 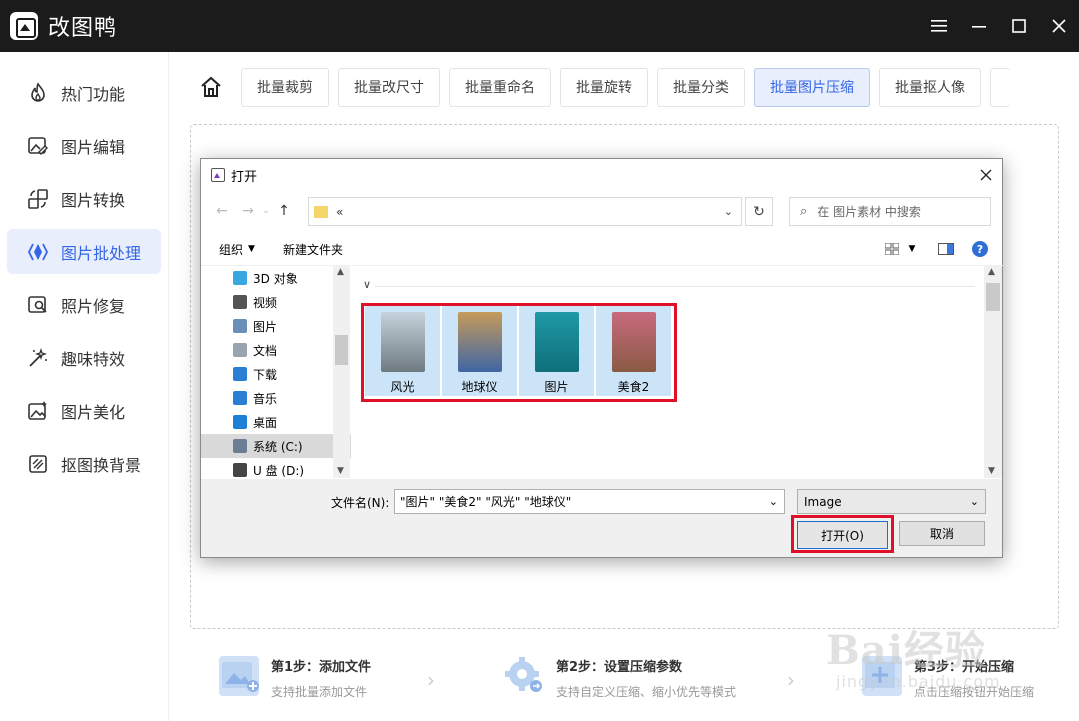 What do you see at coordinates (295, 674) in the screenshot?
I see `step-1: 第1步：添加文件 支持批量添加文件` at bounding box center [295, 674].